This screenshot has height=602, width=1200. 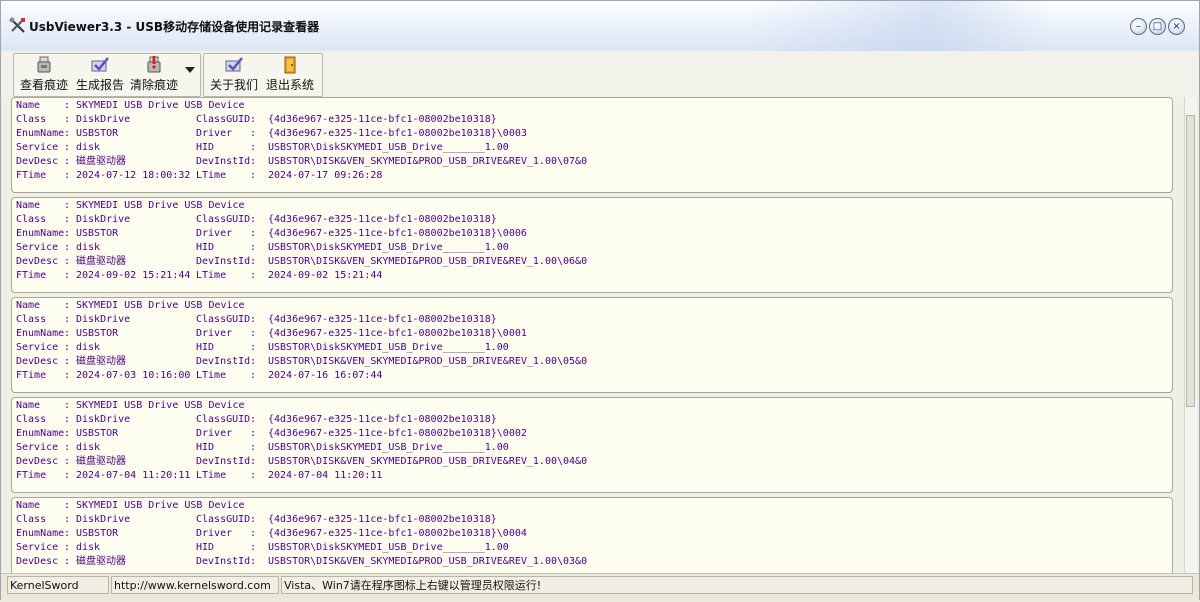 I want to click on field-value: 2024-07-12 18:00:32, so click(x=133, y=175).